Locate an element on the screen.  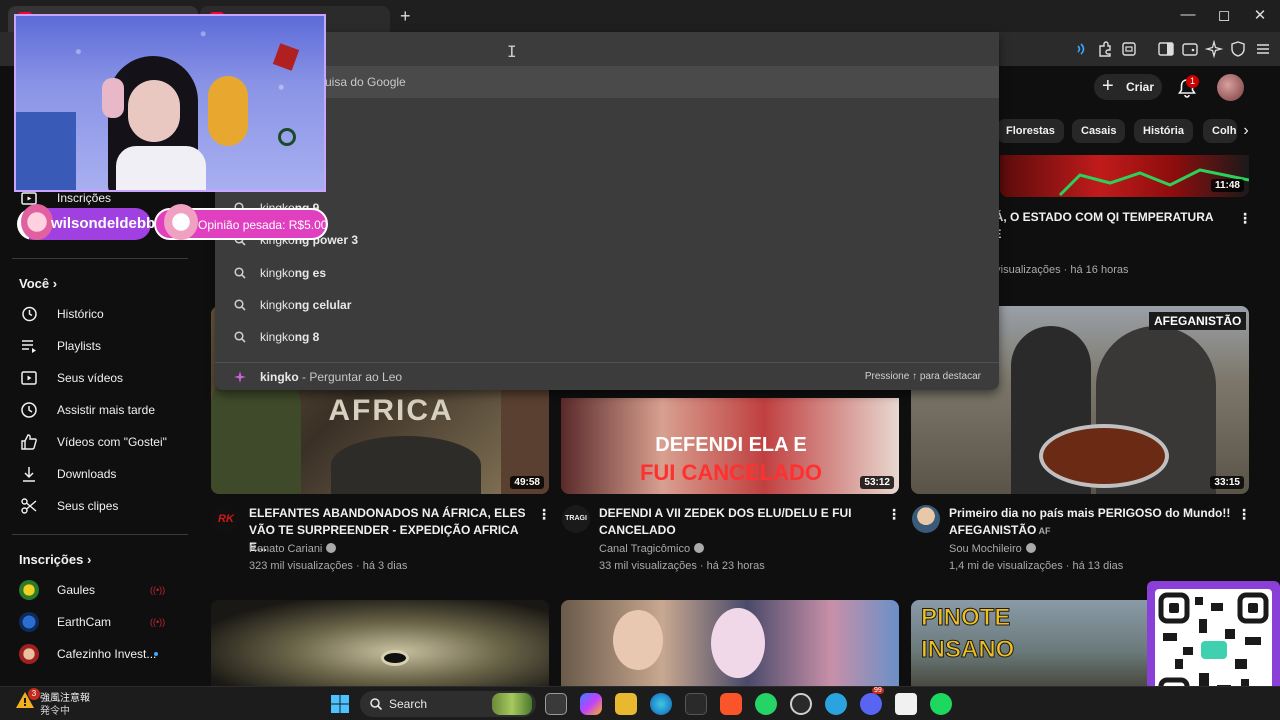
chip-historia: História is located at coordinates (1163, 131).